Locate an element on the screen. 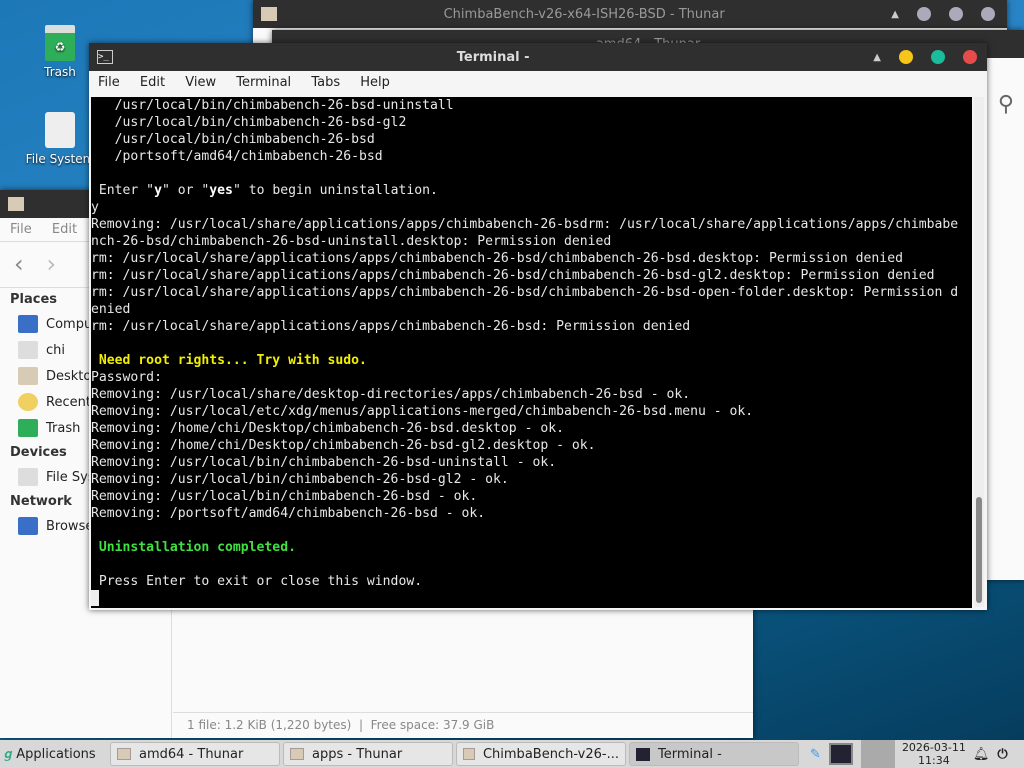 The width and height of the screenshot is (1024, 768). search-icon: ⚲ is located at coordinates (1006, 104).